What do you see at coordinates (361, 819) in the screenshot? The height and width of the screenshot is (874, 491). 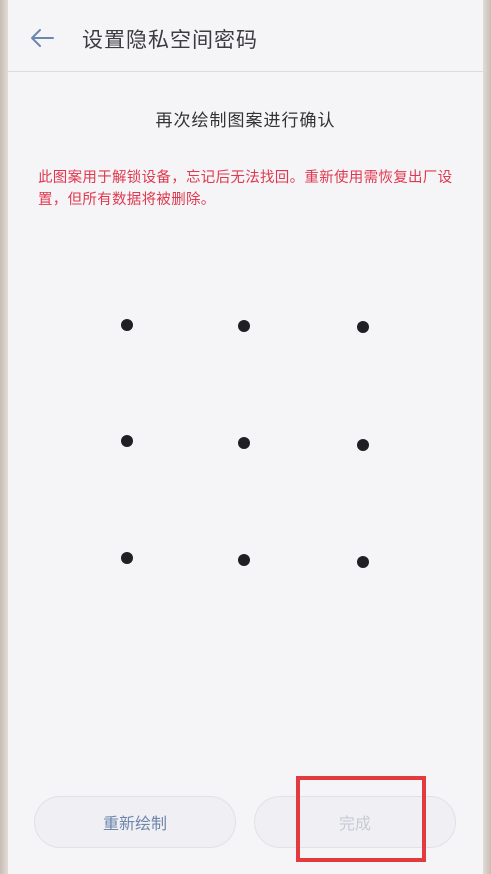 I see `highlight-annotation-box` at bounding box center [361, 819].